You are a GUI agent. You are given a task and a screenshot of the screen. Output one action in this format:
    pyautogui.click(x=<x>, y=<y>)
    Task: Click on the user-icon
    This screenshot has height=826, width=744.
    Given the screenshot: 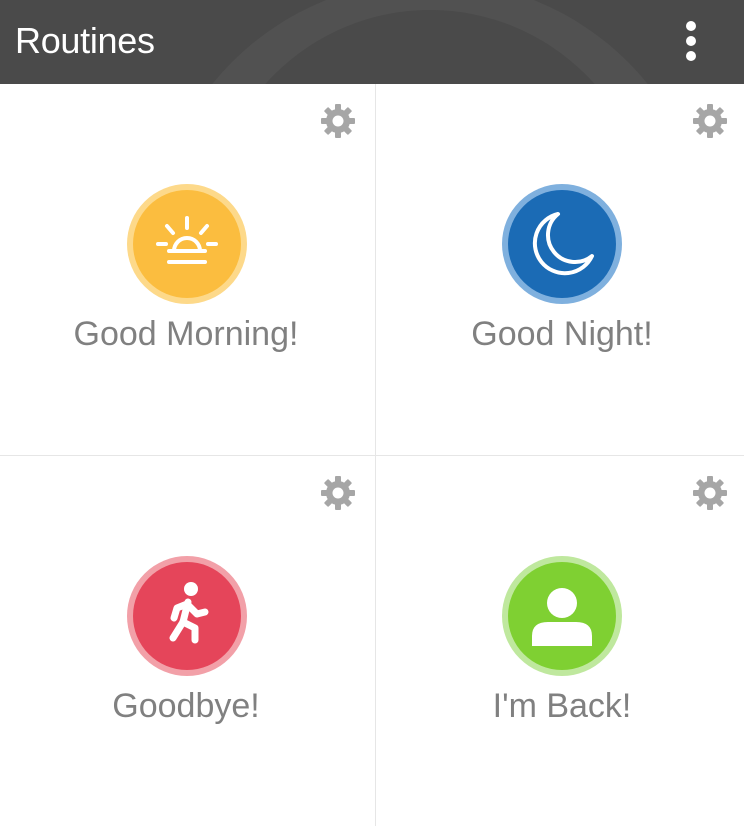 What is the action you would take?
    pyautogui.click(x=562, y=617)
    